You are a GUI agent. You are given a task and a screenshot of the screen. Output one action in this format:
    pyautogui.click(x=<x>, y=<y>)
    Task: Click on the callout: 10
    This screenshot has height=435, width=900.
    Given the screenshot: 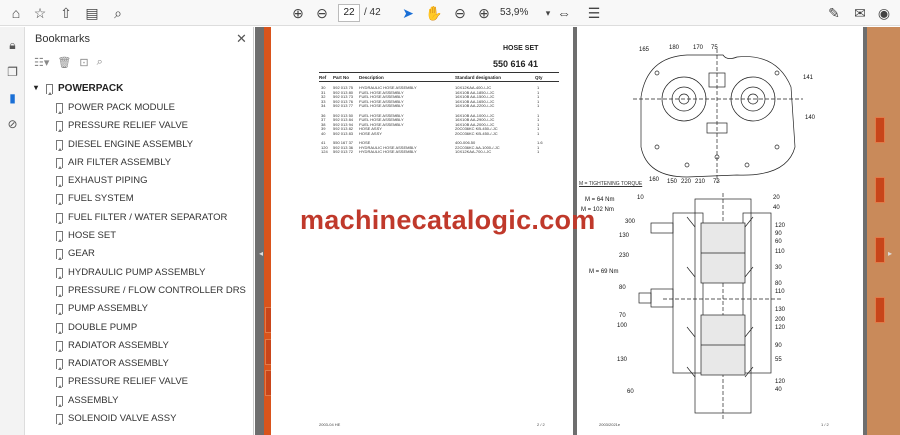 What is the action you would take?
    pyautogui.click(x=640, y=198)
    